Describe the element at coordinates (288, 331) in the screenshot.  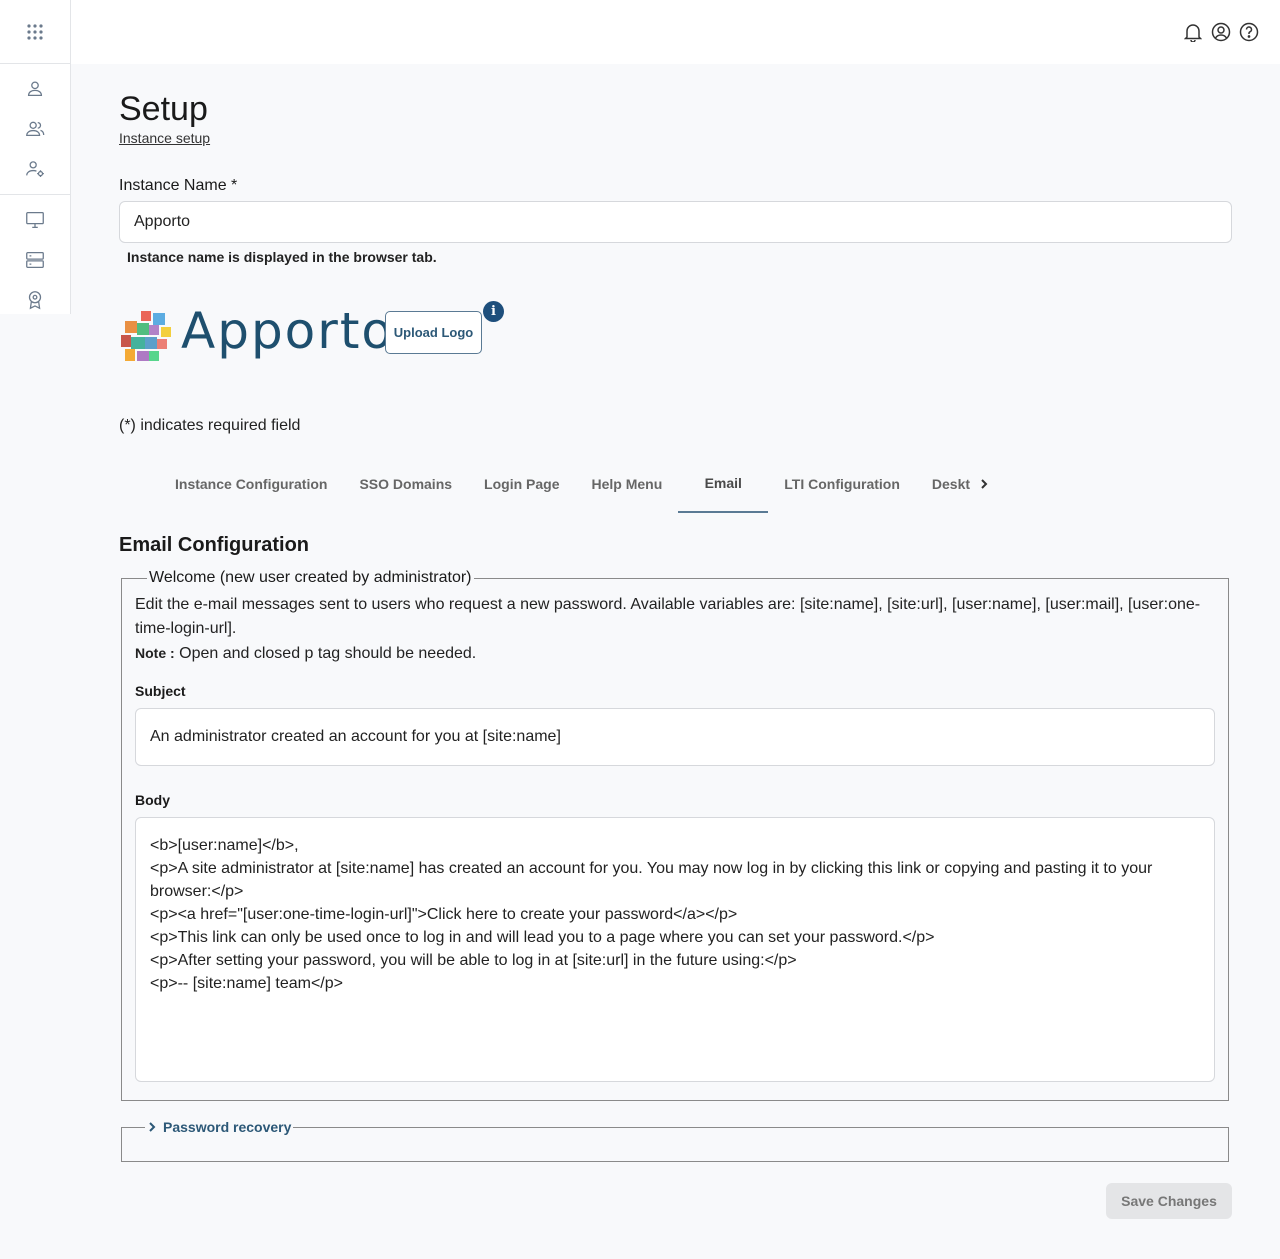
I see `apporto-logo-text: Apporto` at that location.